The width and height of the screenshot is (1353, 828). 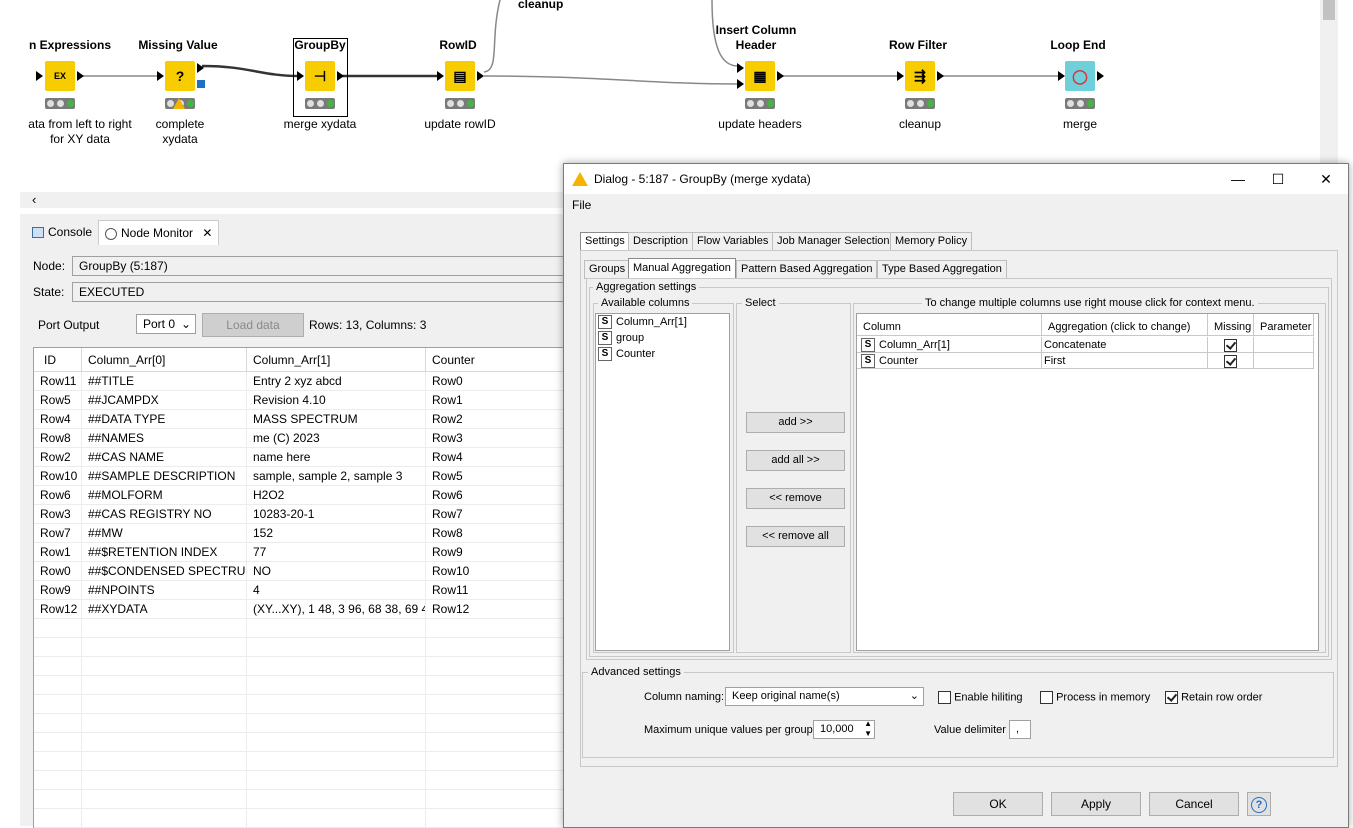 I want to click on maximize-icon: ☐, so click(x=1278, y=179).